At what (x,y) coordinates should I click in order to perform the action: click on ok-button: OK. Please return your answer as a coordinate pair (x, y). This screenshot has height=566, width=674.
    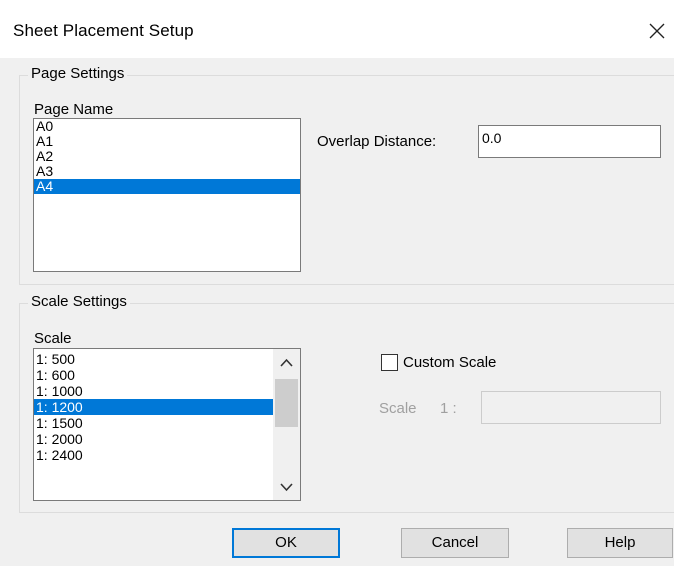
    Looking at the image, I should click on (286, 543).